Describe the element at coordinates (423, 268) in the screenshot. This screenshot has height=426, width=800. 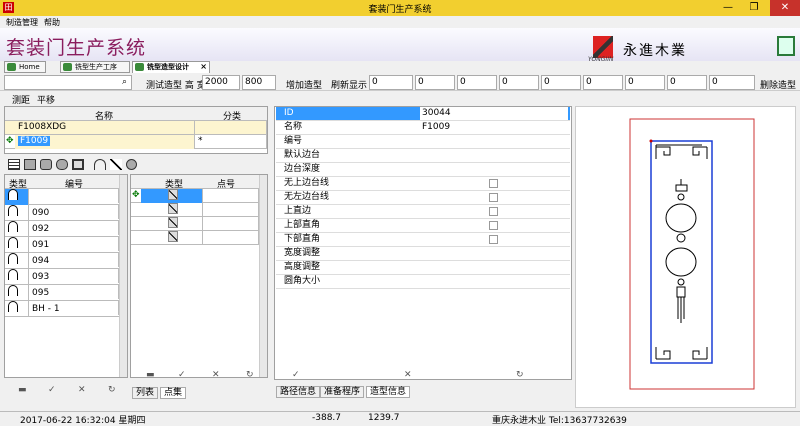
I see `property-row: 高度调整` at that location.